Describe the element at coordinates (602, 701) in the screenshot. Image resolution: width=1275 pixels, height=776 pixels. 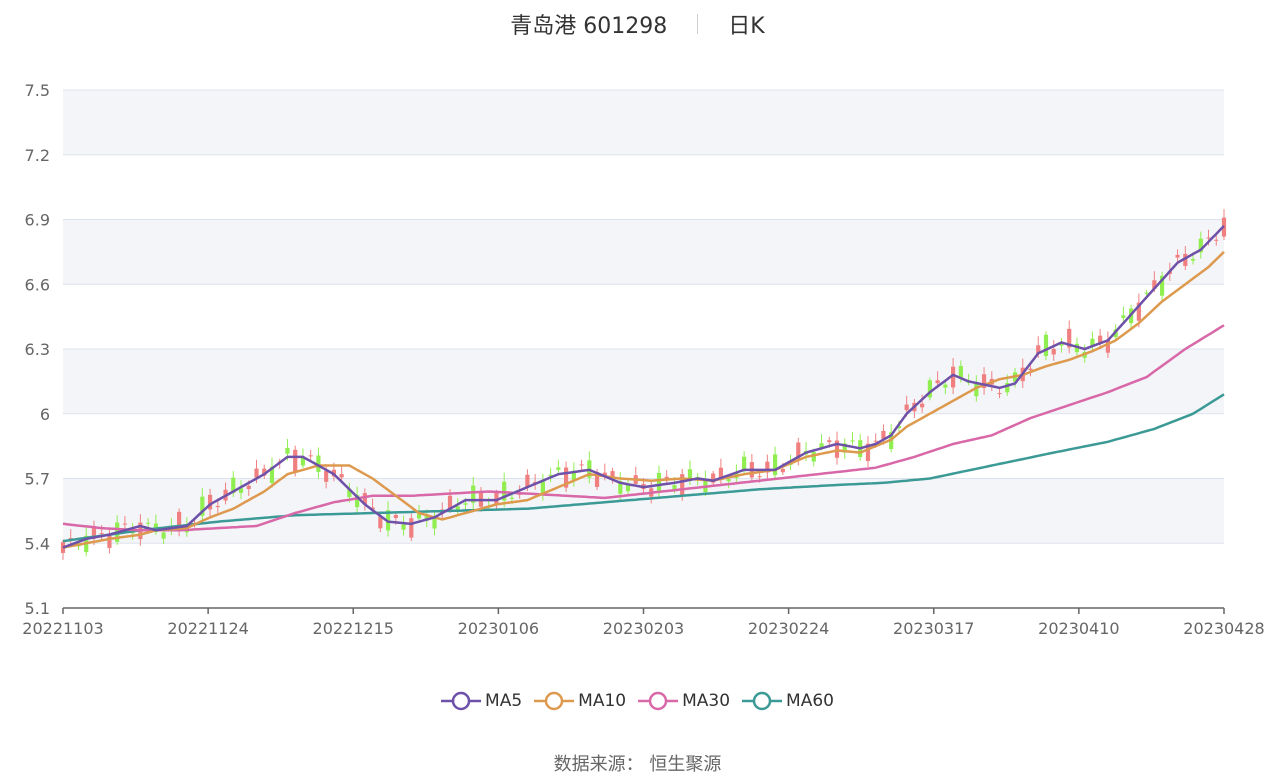
I see `legend-ma10-label: MA10` at that location.